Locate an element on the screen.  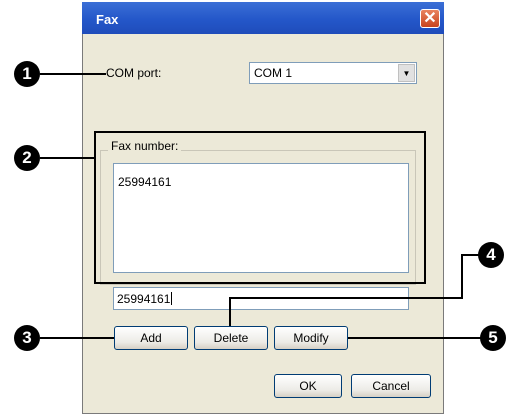
callout-5: 5 is located at coordinates (493, 338).